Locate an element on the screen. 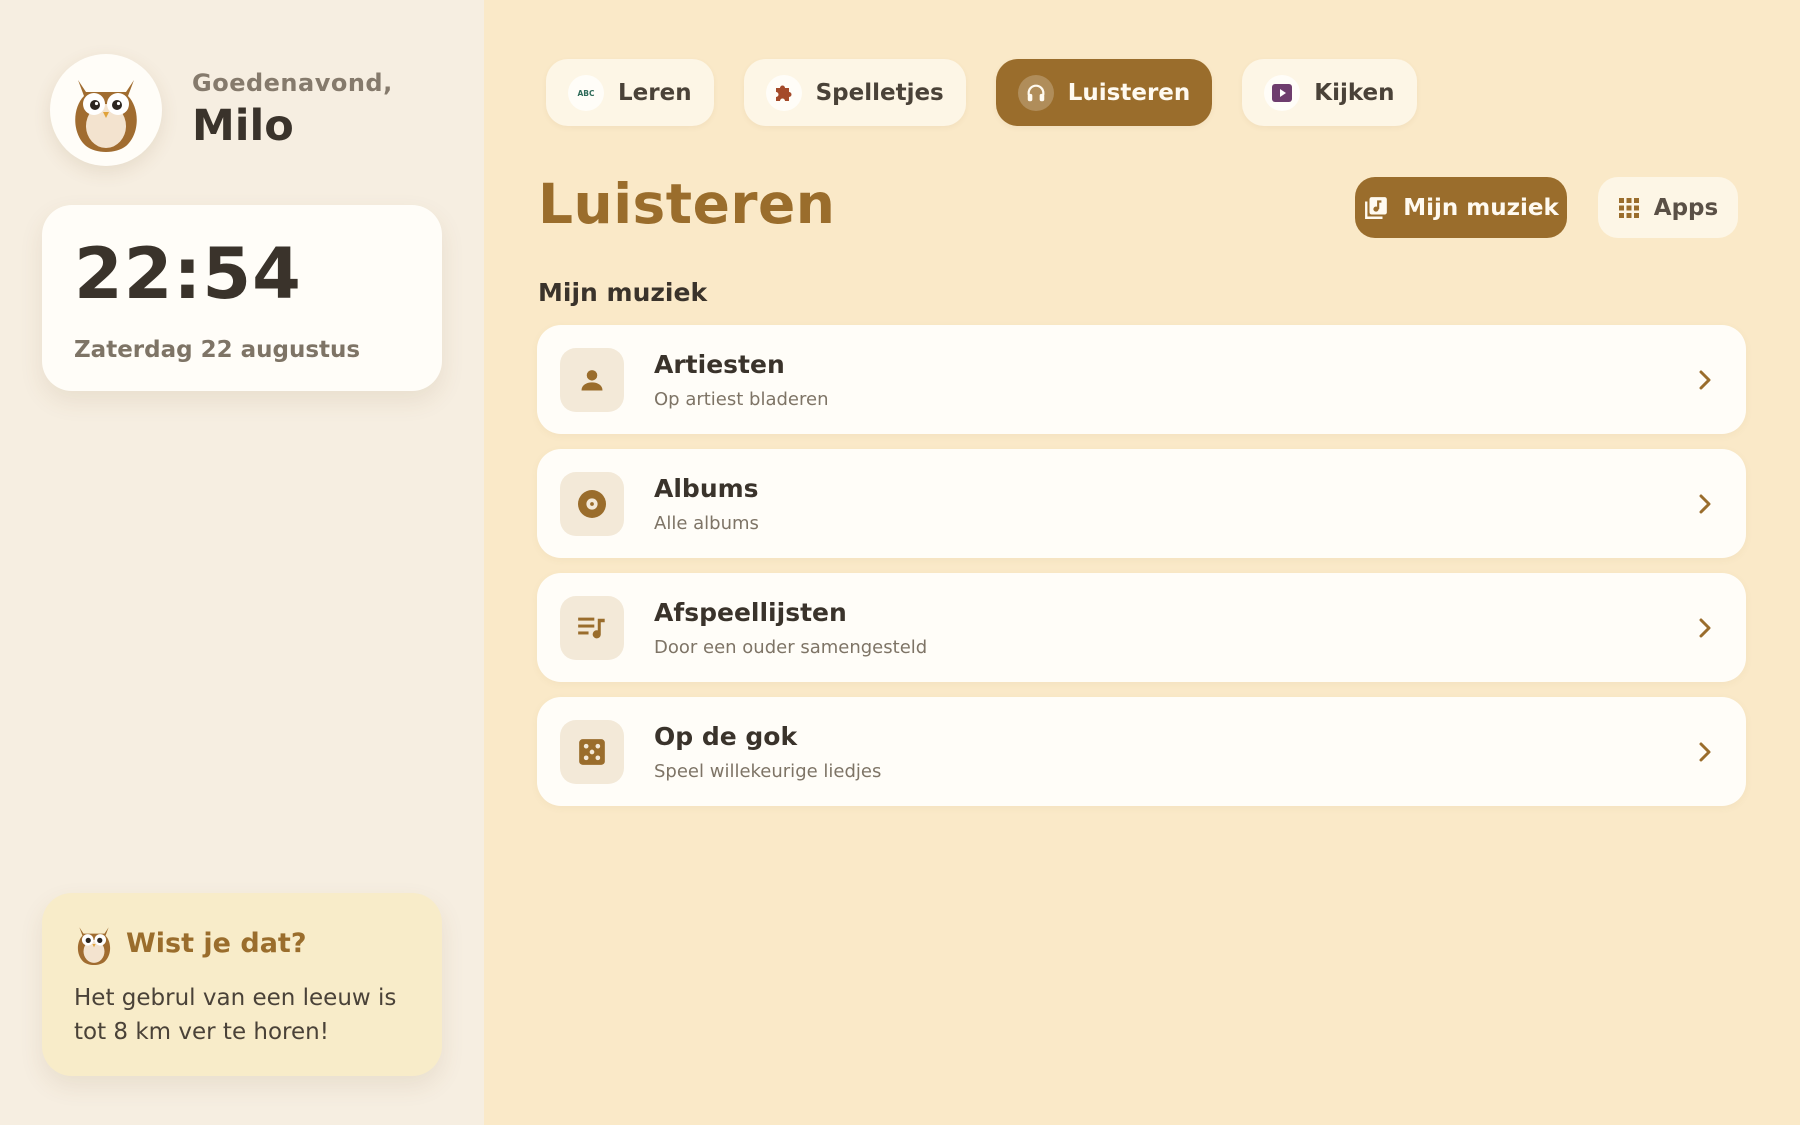 The width and height of the screenshot is (1800, 1125). list-item-subtitle: Op artiest bladeren is located at coordinates (741, 399).